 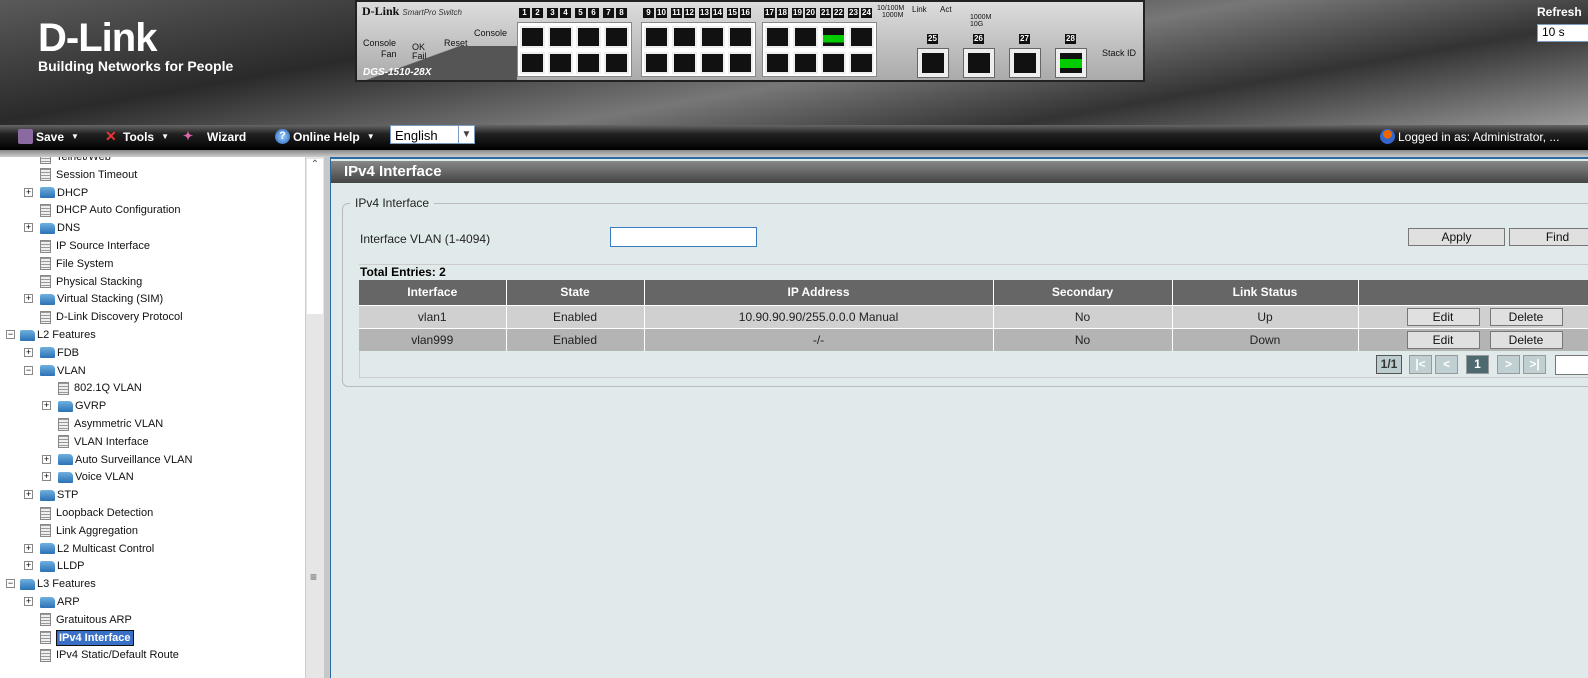 What do you see at coordinates (74, 406) in the screenshot?
I see `tree-item: + GVRP` at bounding box center [74, 406].